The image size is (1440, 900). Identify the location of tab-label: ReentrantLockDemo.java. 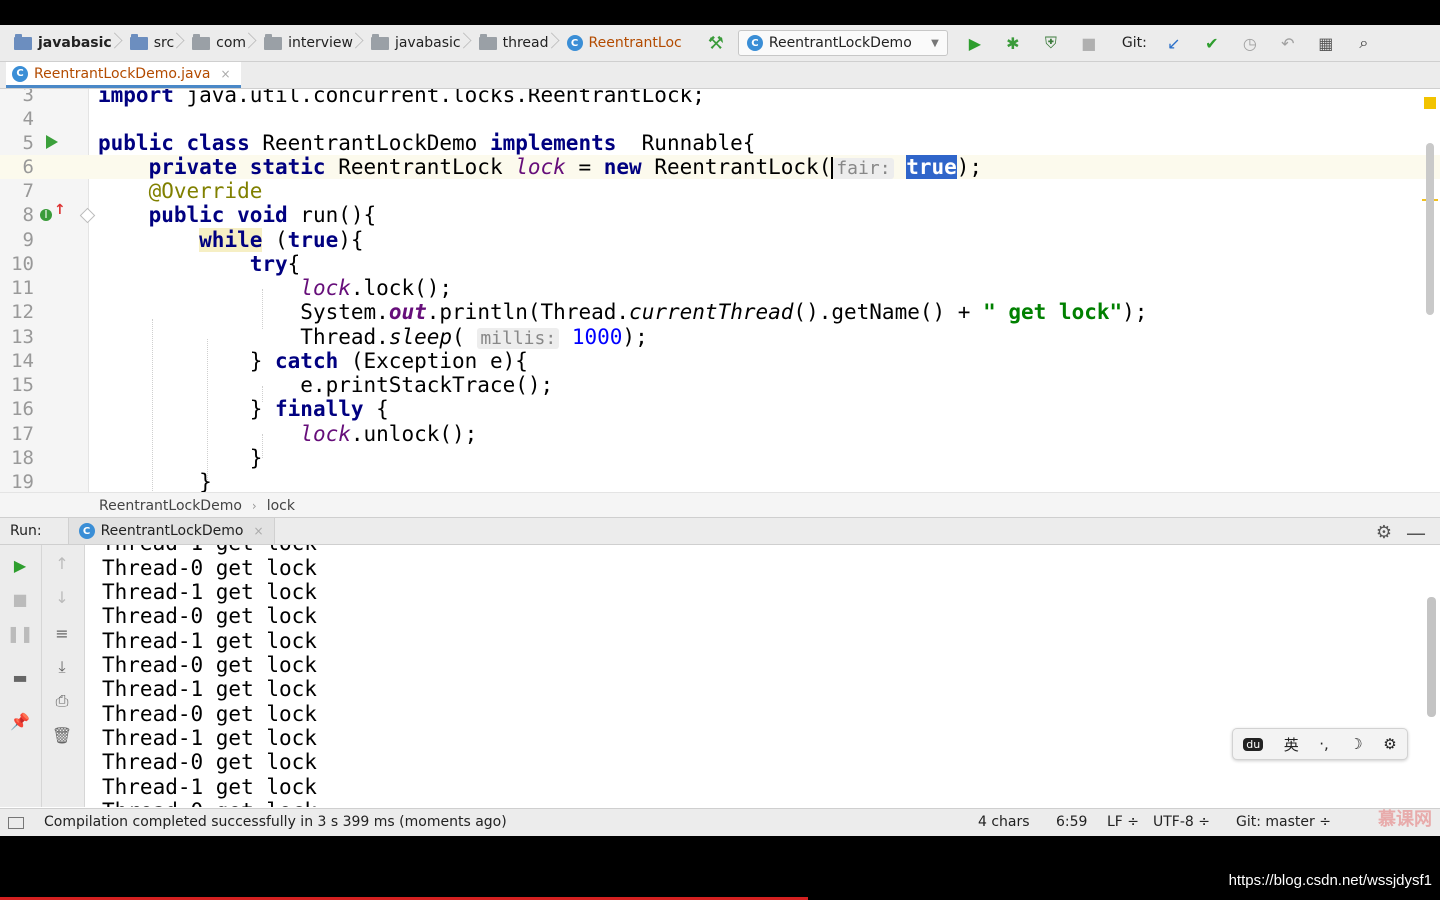
(122, 73).